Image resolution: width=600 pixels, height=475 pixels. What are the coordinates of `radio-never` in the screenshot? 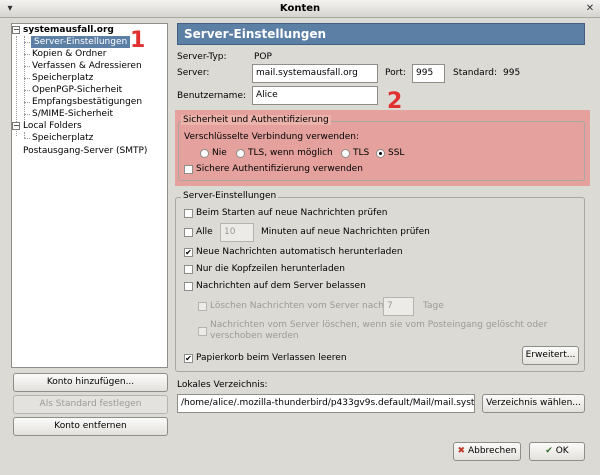 It's located at (204, 153).